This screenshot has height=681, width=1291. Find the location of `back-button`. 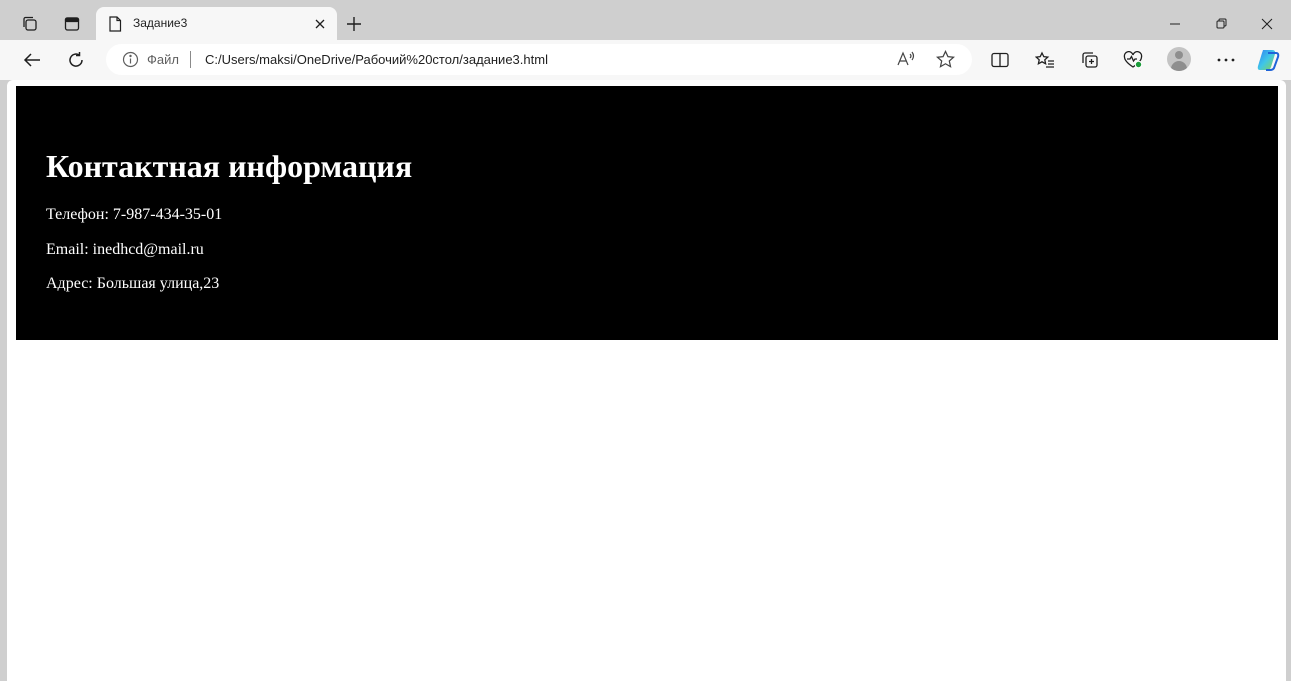

back-button is located at coordinates (32, 60).